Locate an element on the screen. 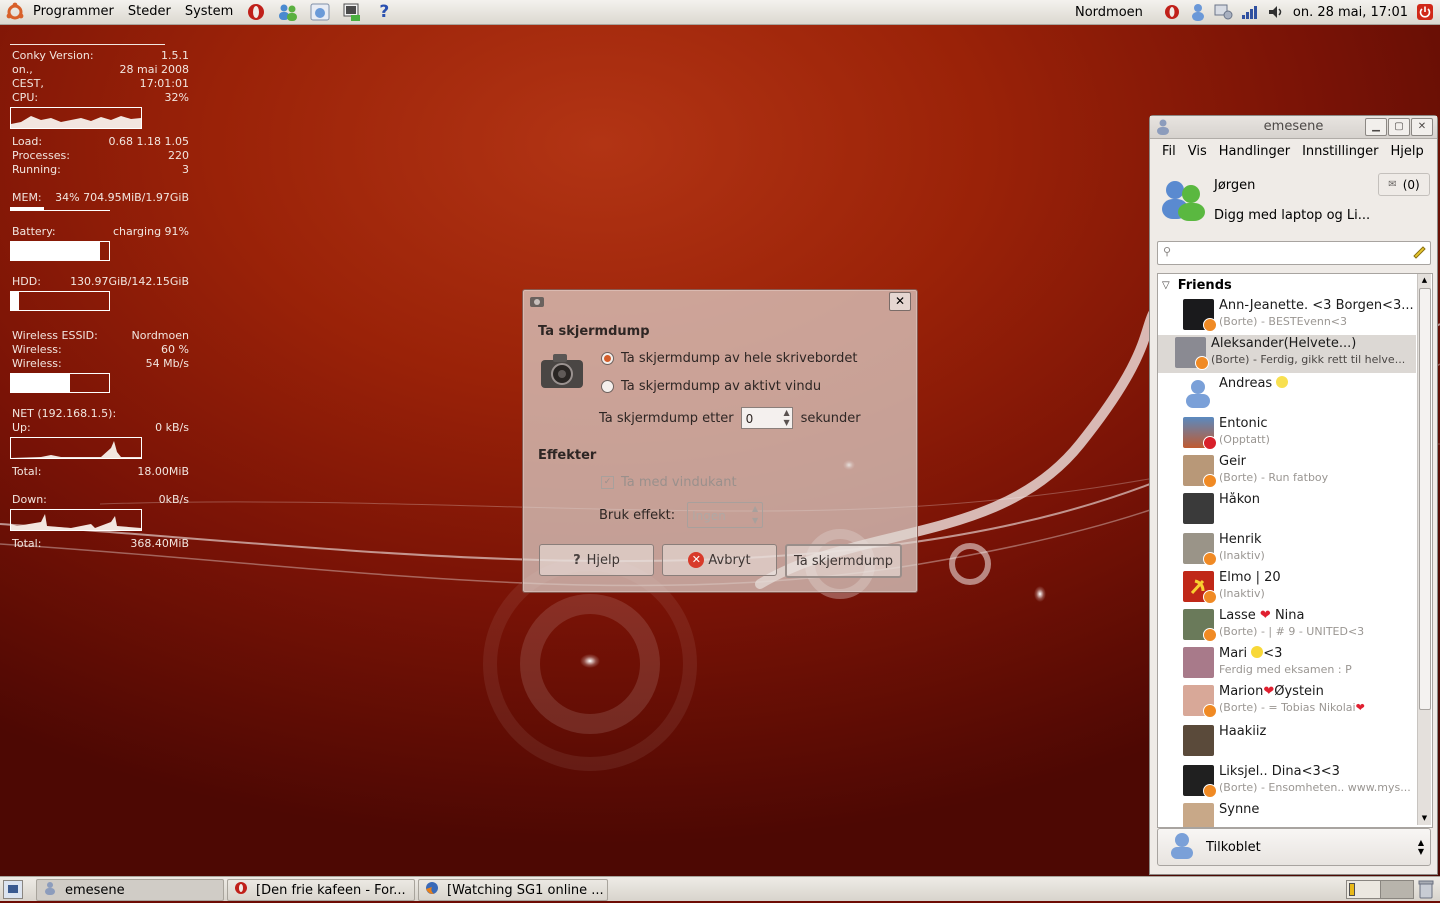 The height and width of the screenshot is (903, 1440). cancel-button: ✕ Avbryt is located at coordinates (719, 560).